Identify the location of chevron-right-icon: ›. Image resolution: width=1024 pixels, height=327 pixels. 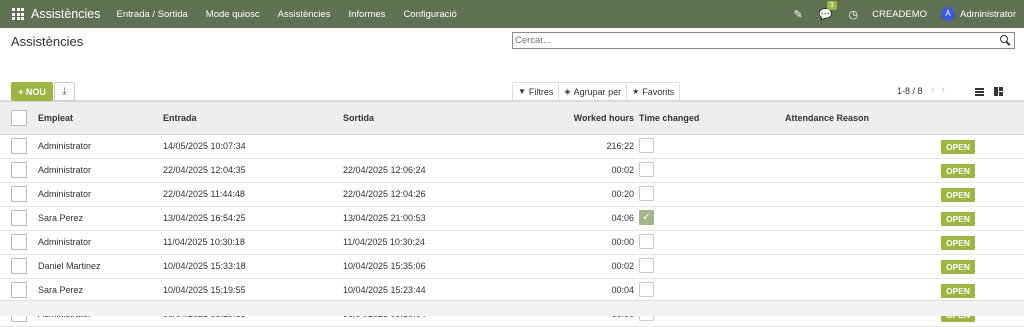
(946, 89).